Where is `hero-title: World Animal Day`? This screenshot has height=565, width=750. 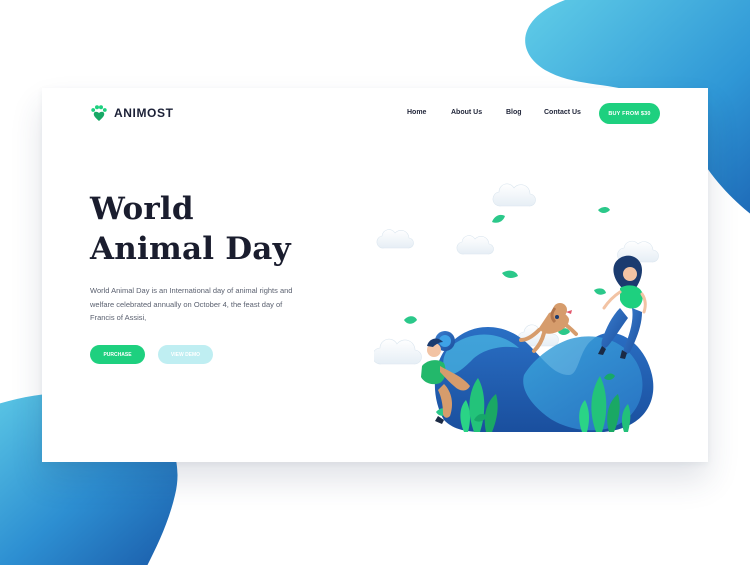
hero-title: World Animal Day is located at coordinates (190, 229).